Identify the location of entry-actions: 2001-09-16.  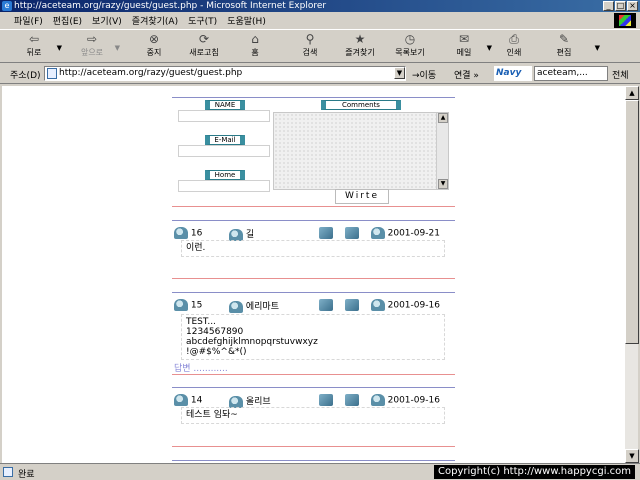
(379, 400).